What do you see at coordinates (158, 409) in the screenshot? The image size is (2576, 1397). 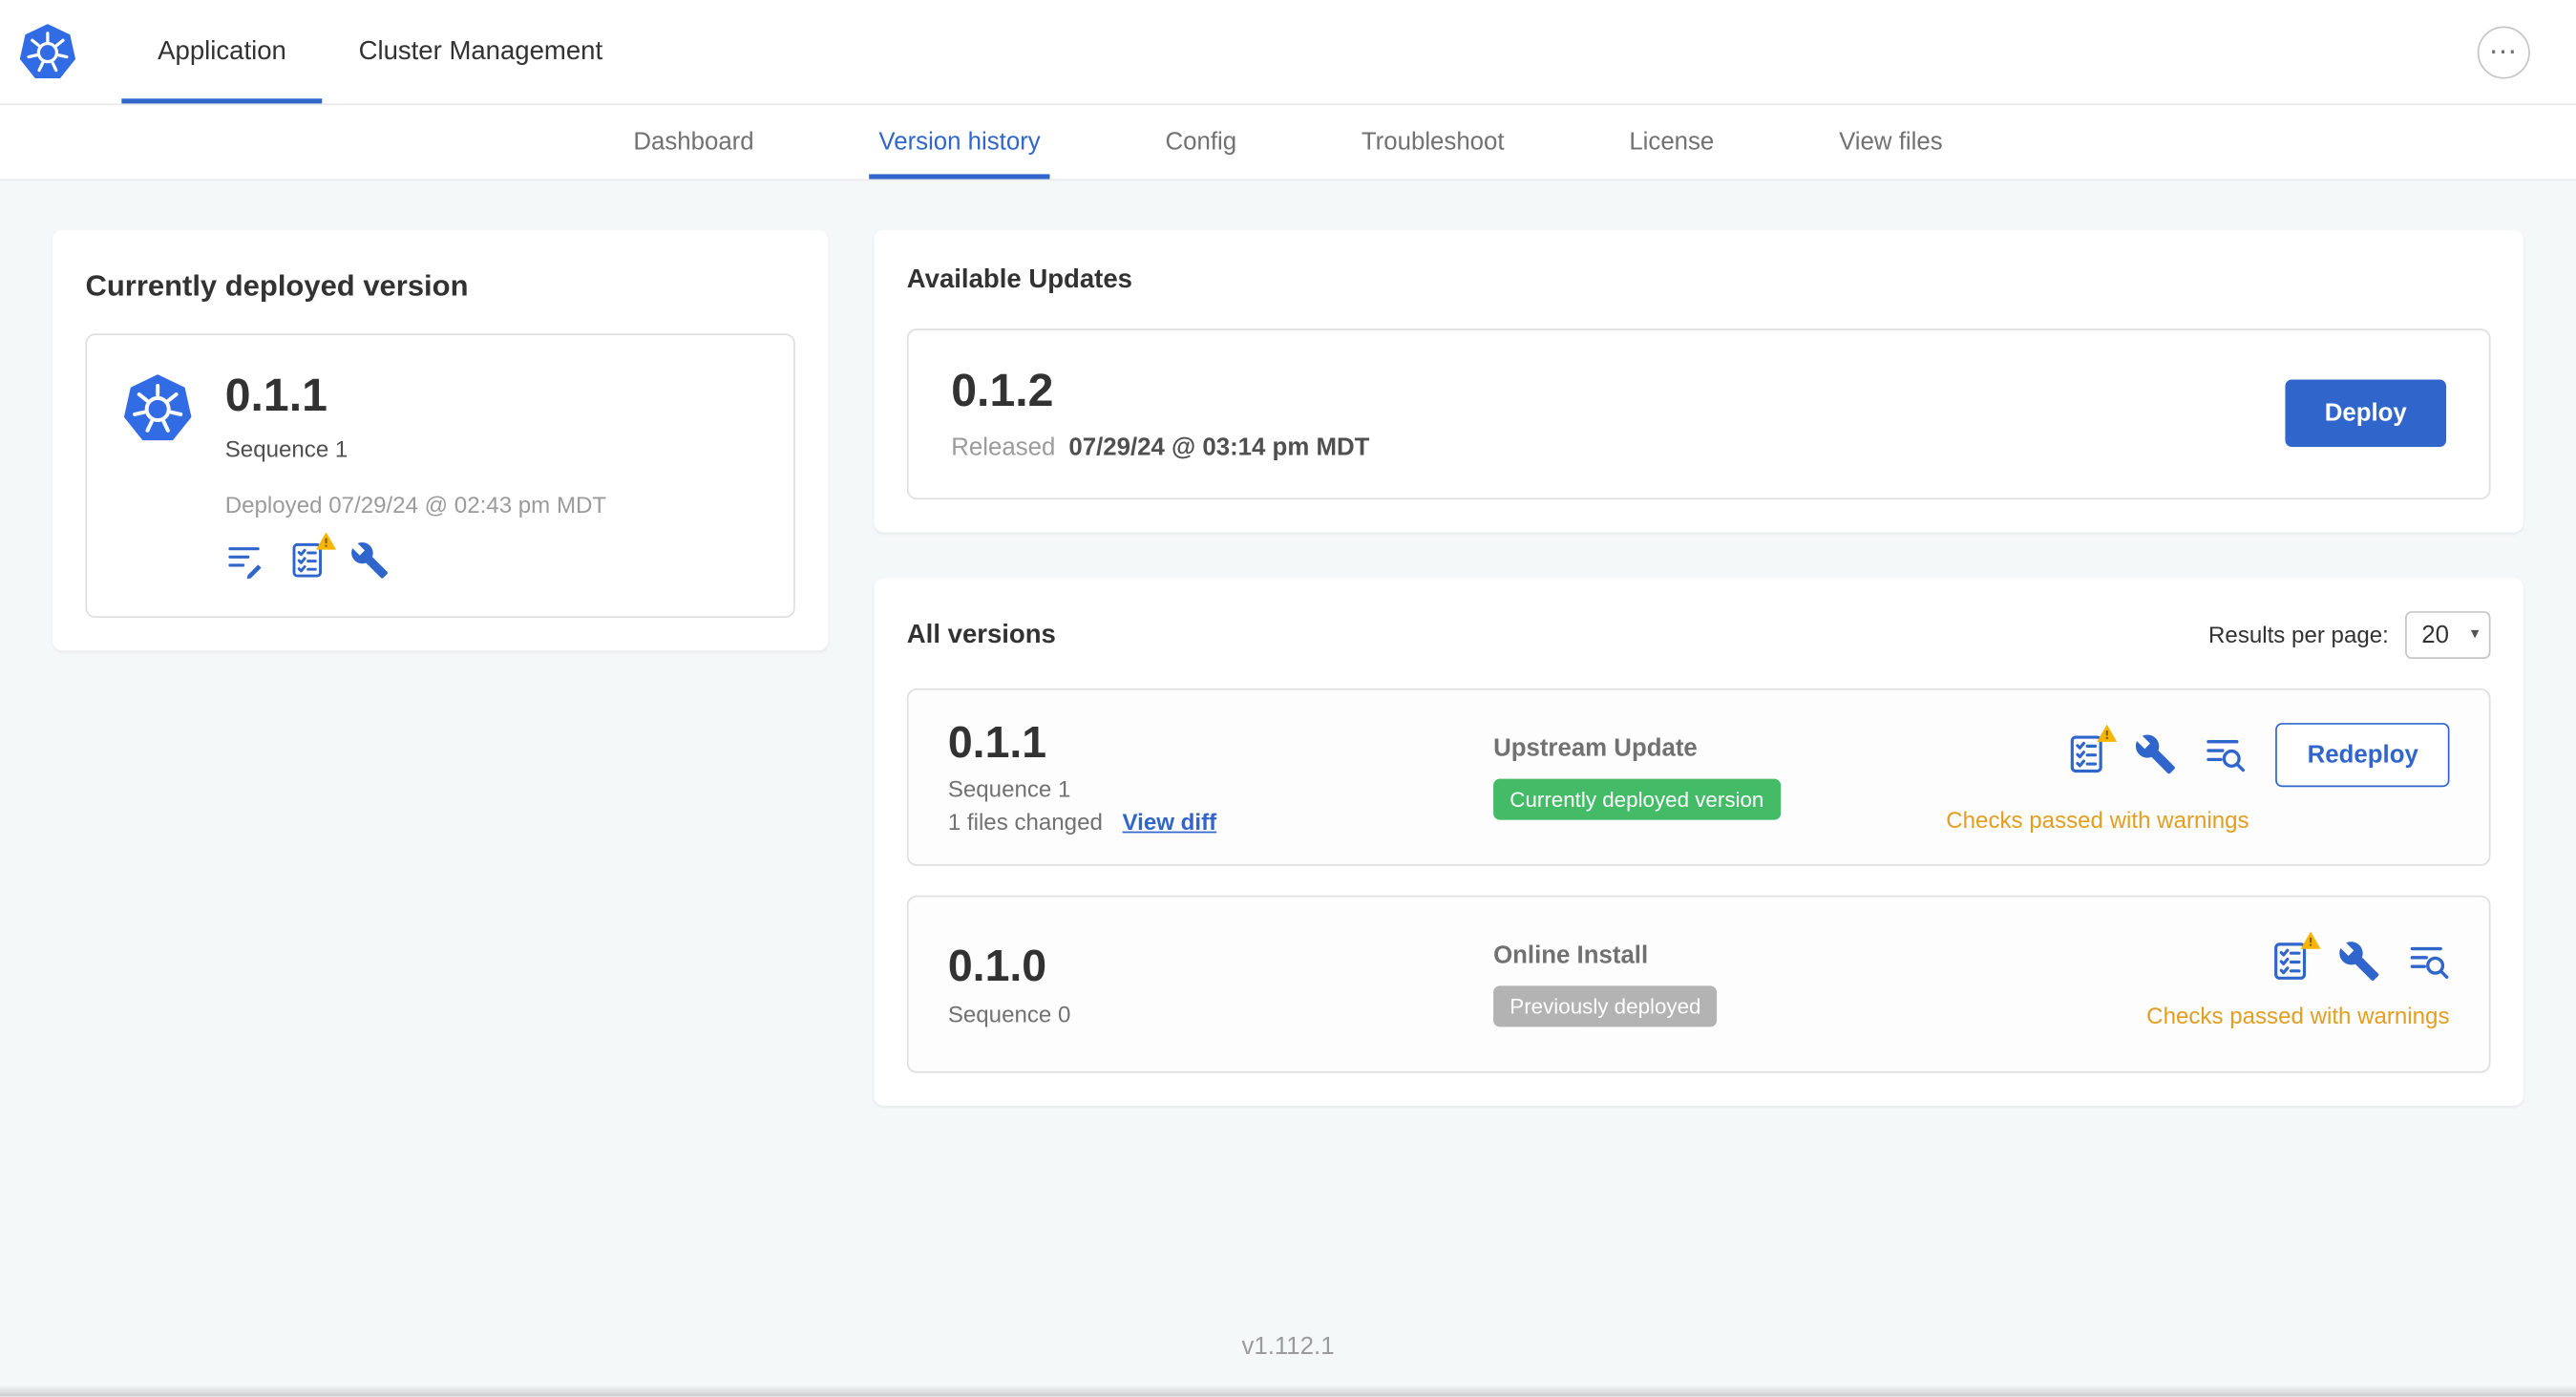 I see `kubernetes-icon` at bounding box center [158, 409].